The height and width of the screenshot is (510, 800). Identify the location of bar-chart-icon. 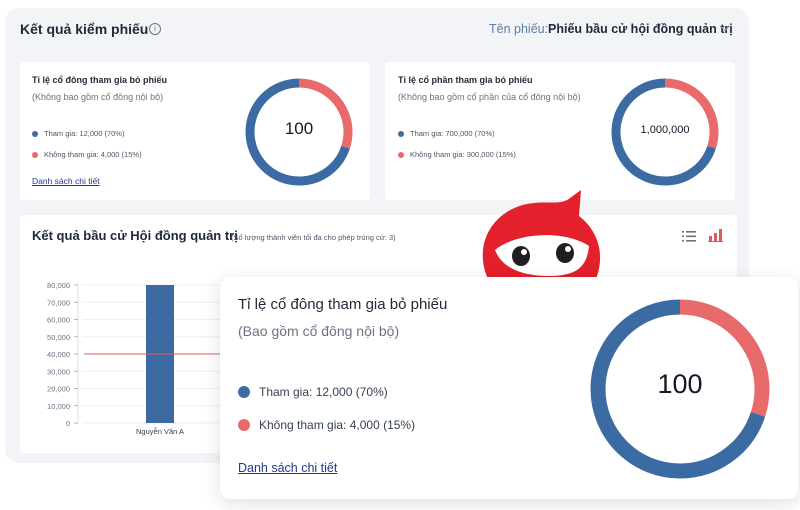
(715, 235).